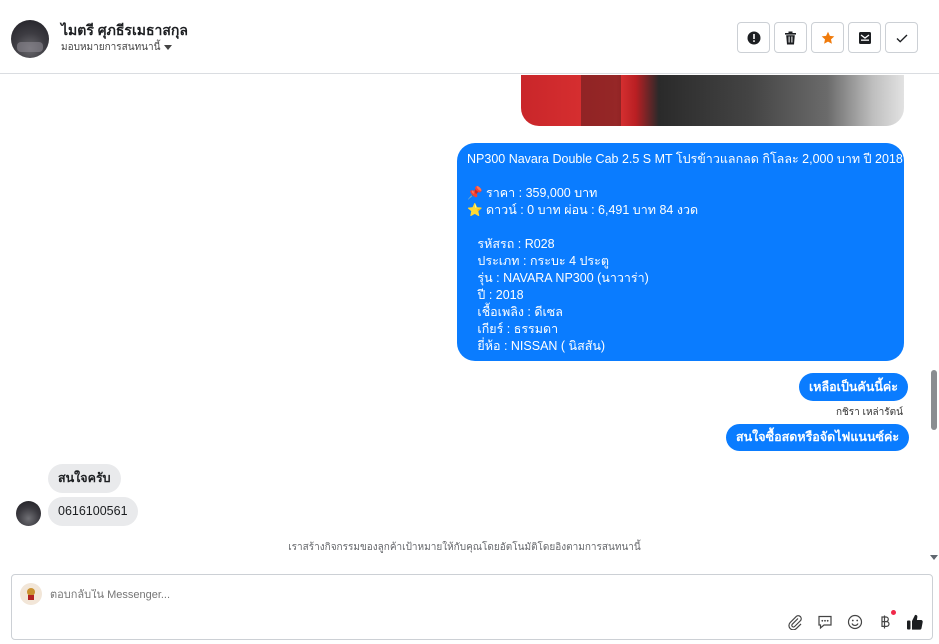  What do you see at coordinates (583, 210) in the screenshot?
I see `listing-line: ⭐ ดาวน์ : 0 บาท ผ่อน : 6,491 บาท 84 งวด` at bounding box center [583, 210].